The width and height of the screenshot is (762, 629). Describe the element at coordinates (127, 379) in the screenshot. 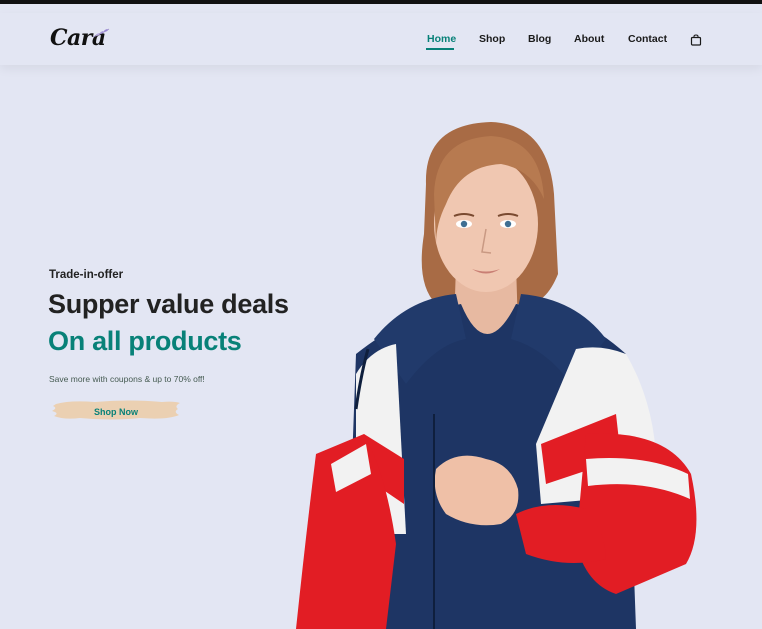

I see `hero-description: Save more with coupons & up to 70% off!` at that location.